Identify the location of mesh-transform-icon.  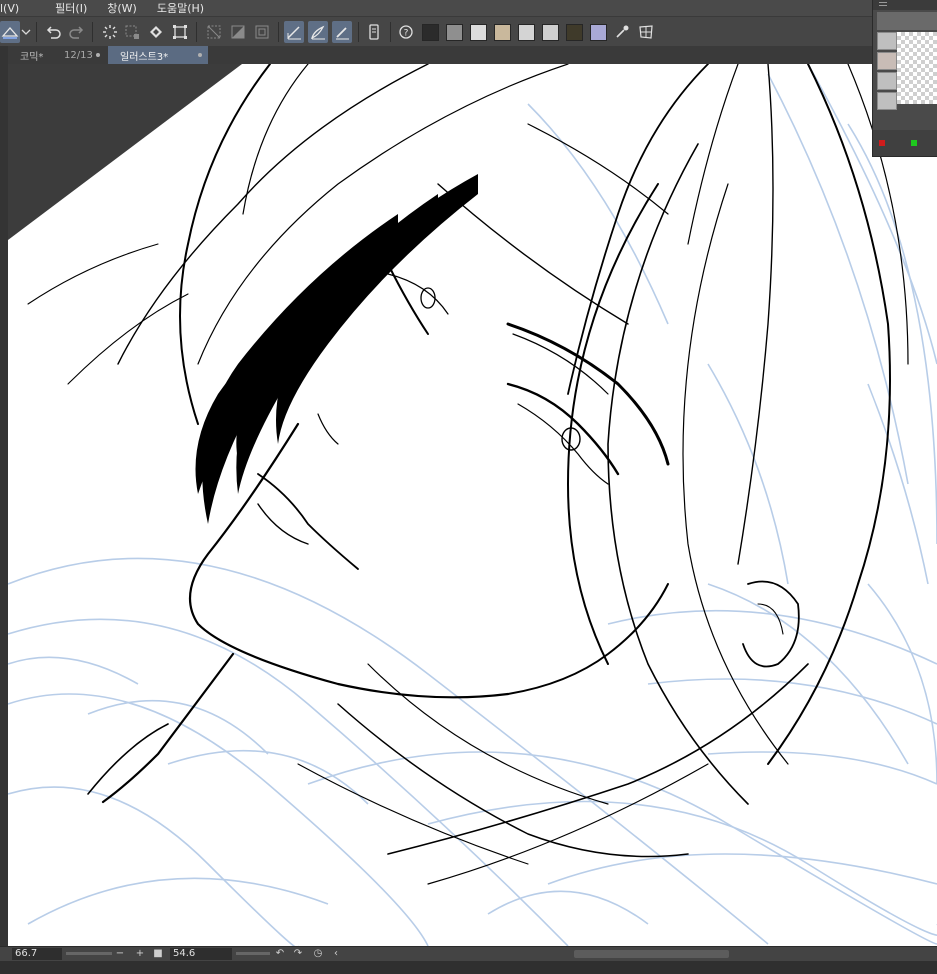
(646, 32).